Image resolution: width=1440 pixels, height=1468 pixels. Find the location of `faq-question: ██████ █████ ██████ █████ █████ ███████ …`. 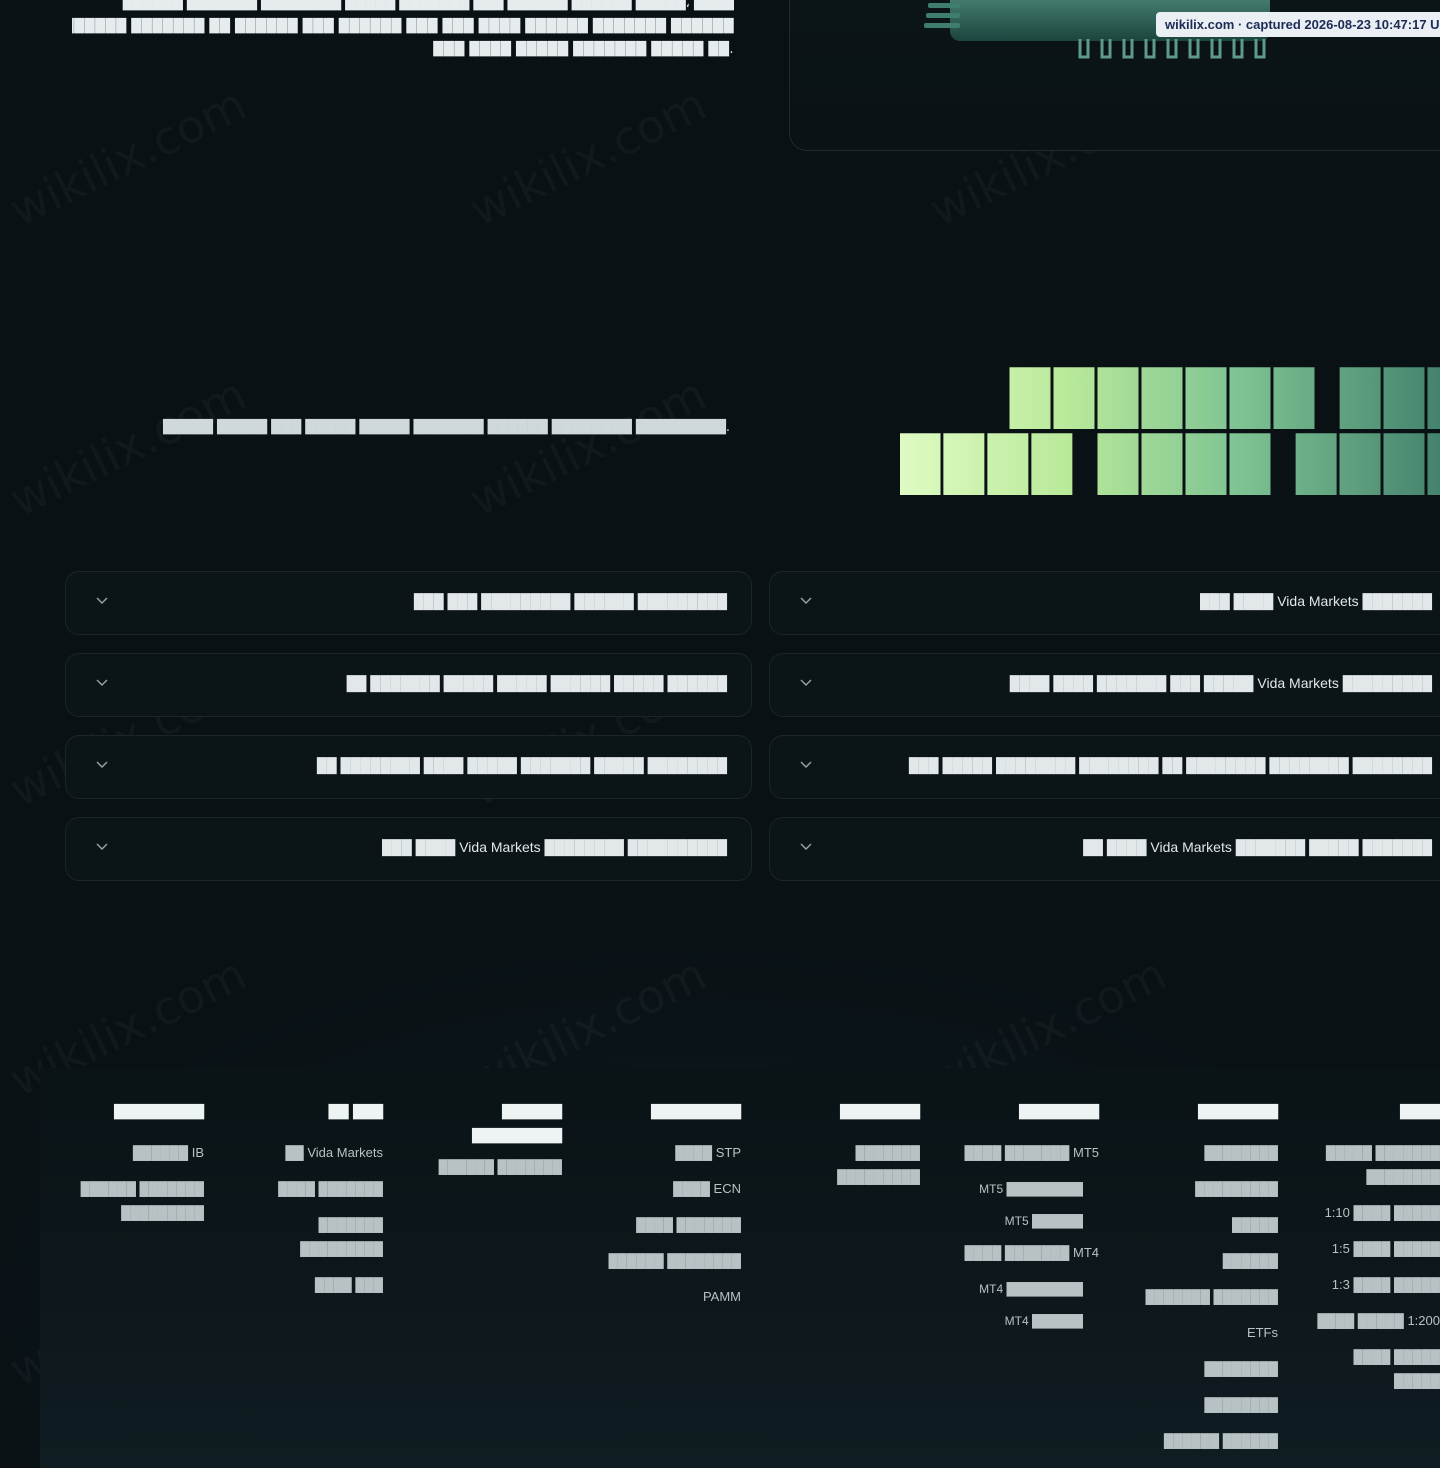

faq-question: ██████ █████ ██████ █████ █████ ███████ … is located at coordinates (536, 683).